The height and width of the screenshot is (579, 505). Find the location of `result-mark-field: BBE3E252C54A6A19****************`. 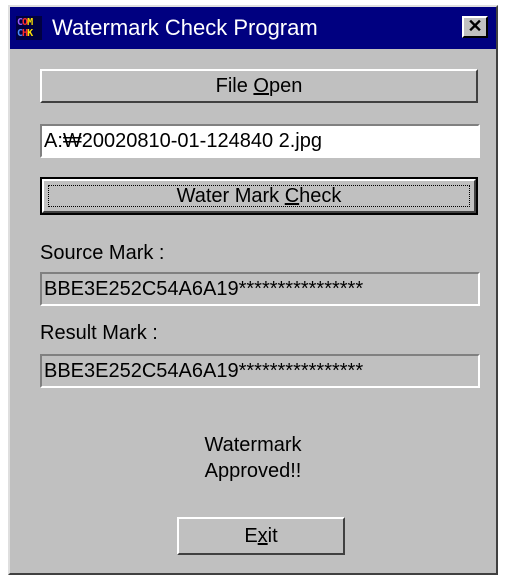

result-mark-field: BBE3E252C54A6A19**************** is located at coordinates (260, 371).